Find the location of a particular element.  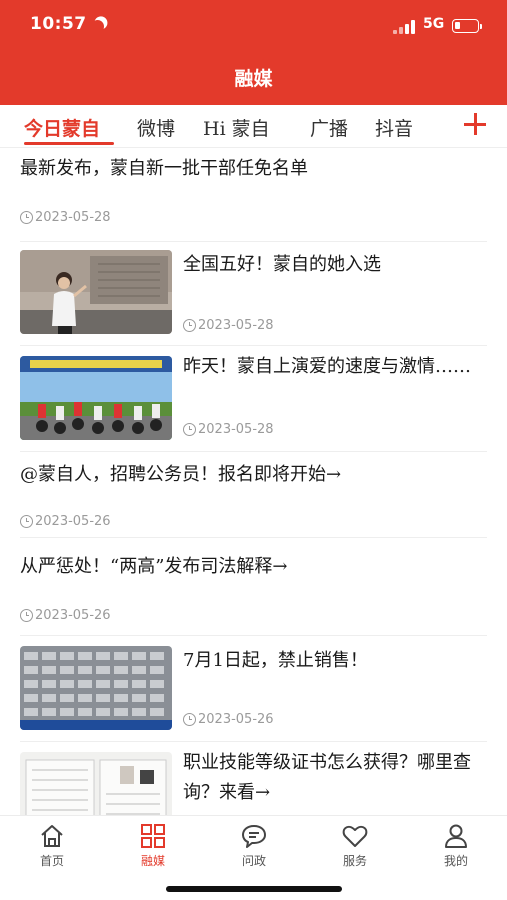

news-title: 全国五好！蒙自的她入选 is located at coordinates (282, 264).